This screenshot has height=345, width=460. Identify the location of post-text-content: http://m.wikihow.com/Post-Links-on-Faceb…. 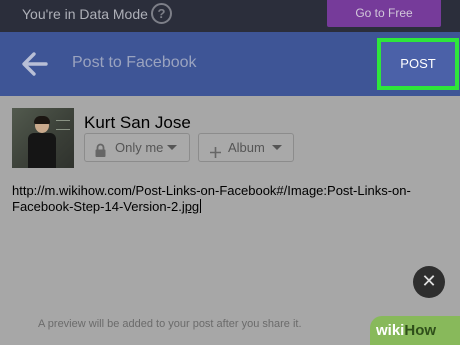
(211, 198).